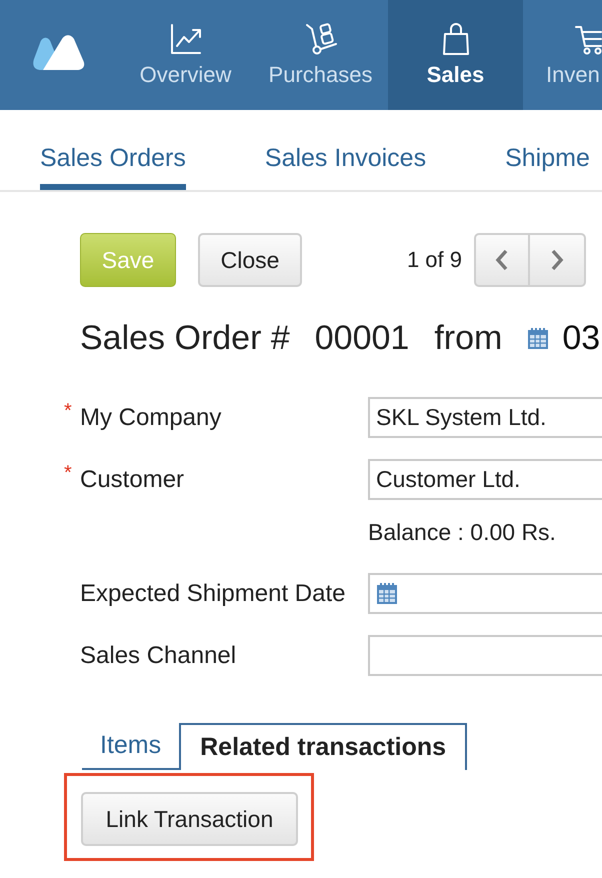 The width and height of the screenshot is (602, 878). Describe the element at coordinates (485, 417) in the screenshot. I see `input-field: SKL System Ltd.` at that location.